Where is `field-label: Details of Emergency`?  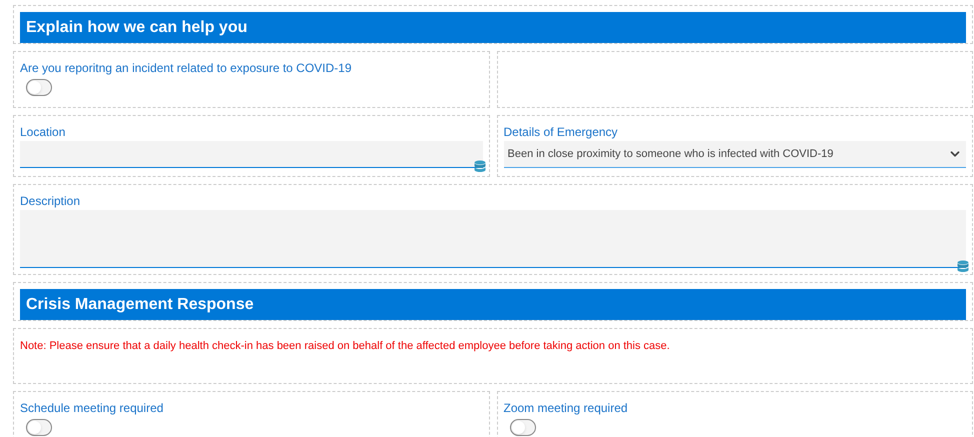
field-label: Details of Emergency is located at coordinates (561, 132).